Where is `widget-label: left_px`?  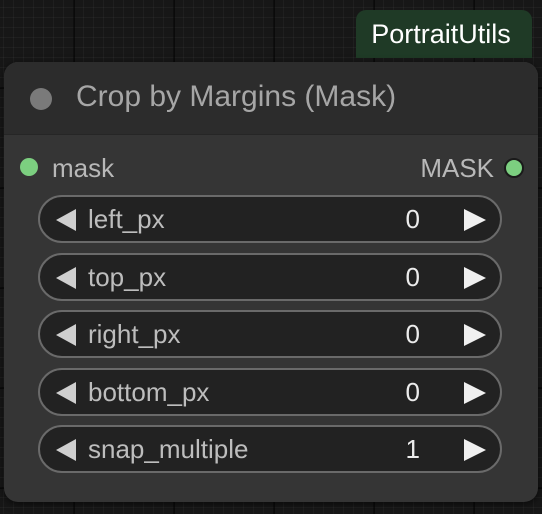 widget-label: left_px is located at coordinates (126, 219).